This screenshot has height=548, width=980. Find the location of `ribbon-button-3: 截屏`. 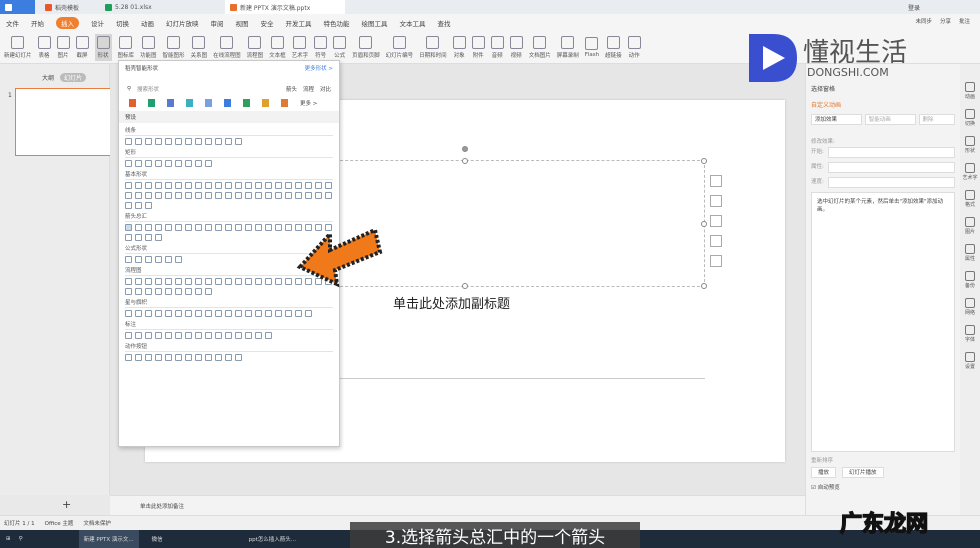

ribbon-button-3: 截屏 is located at coordinates (82, 47).